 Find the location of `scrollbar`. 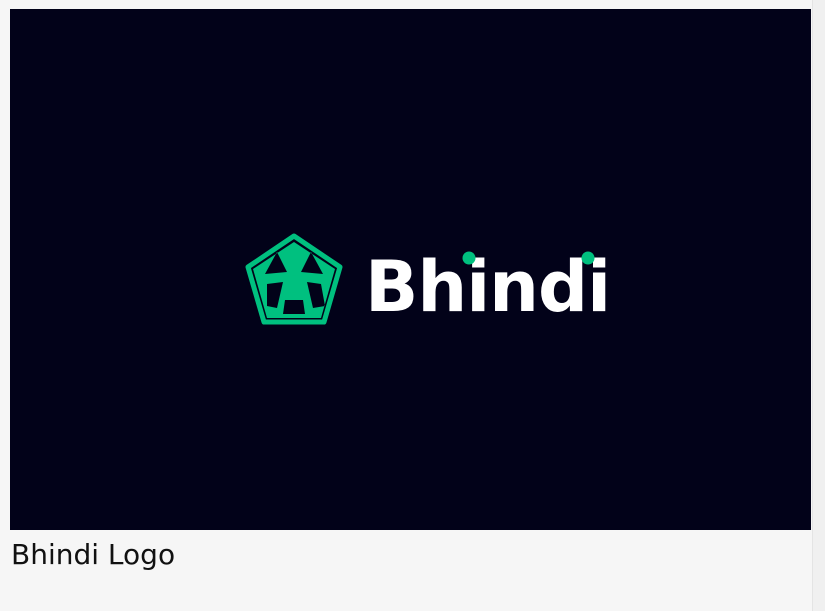

scrollbar is located at coordinates (818, 305).